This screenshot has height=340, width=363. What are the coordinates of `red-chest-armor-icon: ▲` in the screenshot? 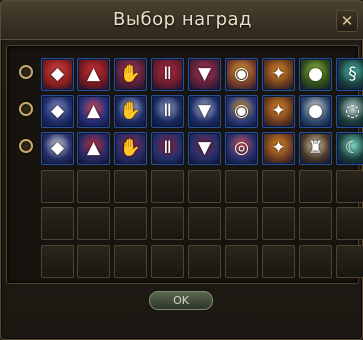 It's located at (93, 74).